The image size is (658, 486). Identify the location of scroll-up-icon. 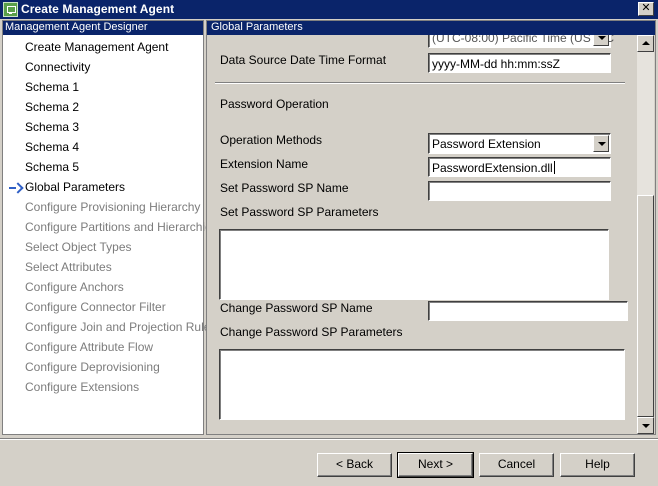
(645, 43).